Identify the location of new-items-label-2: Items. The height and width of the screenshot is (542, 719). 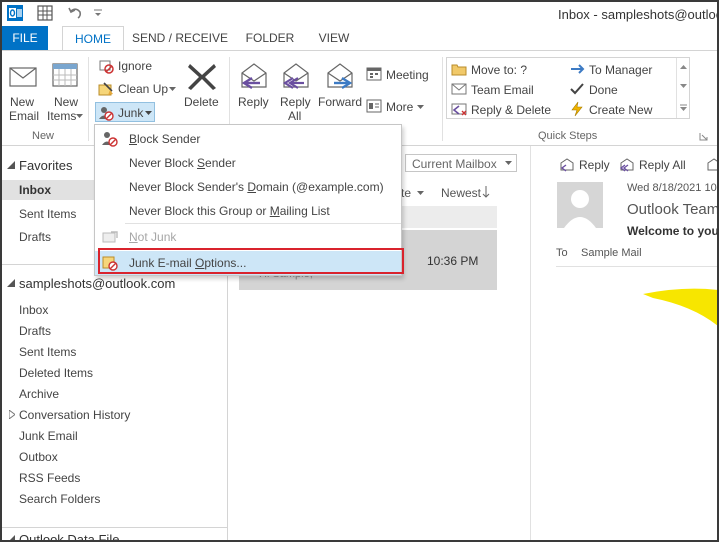
(62, 116).